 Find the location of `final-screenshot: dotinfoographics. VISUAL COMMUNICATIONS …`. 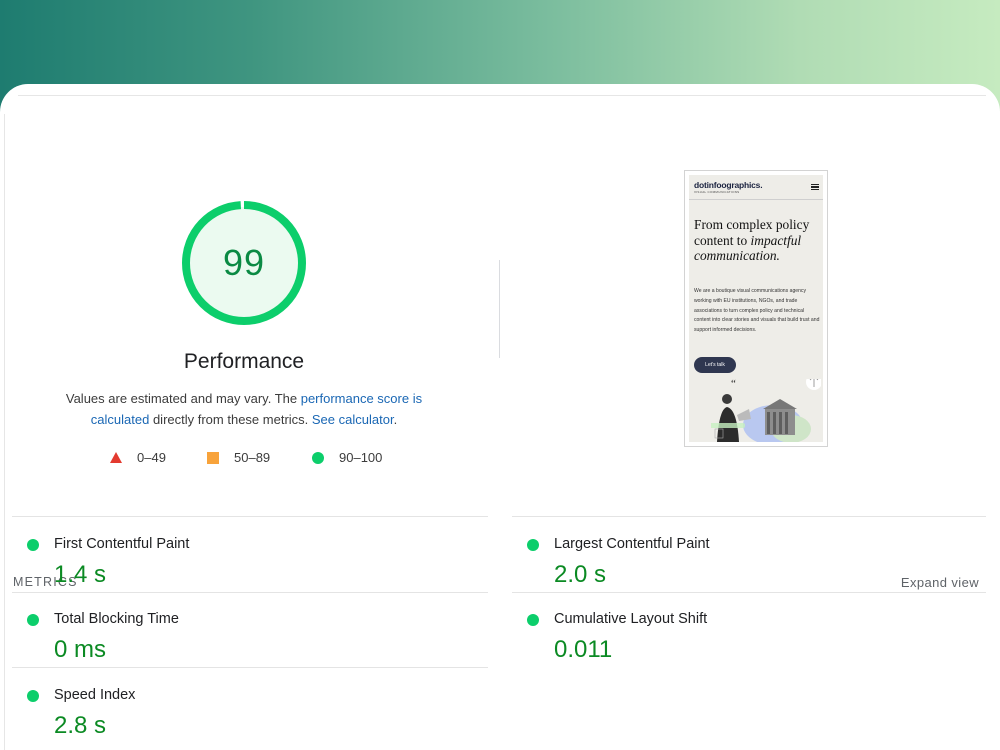

final-screenshot: dotinfoographics. VISUAL COMMUNICATIONS … is located at coordinates (756, 308).